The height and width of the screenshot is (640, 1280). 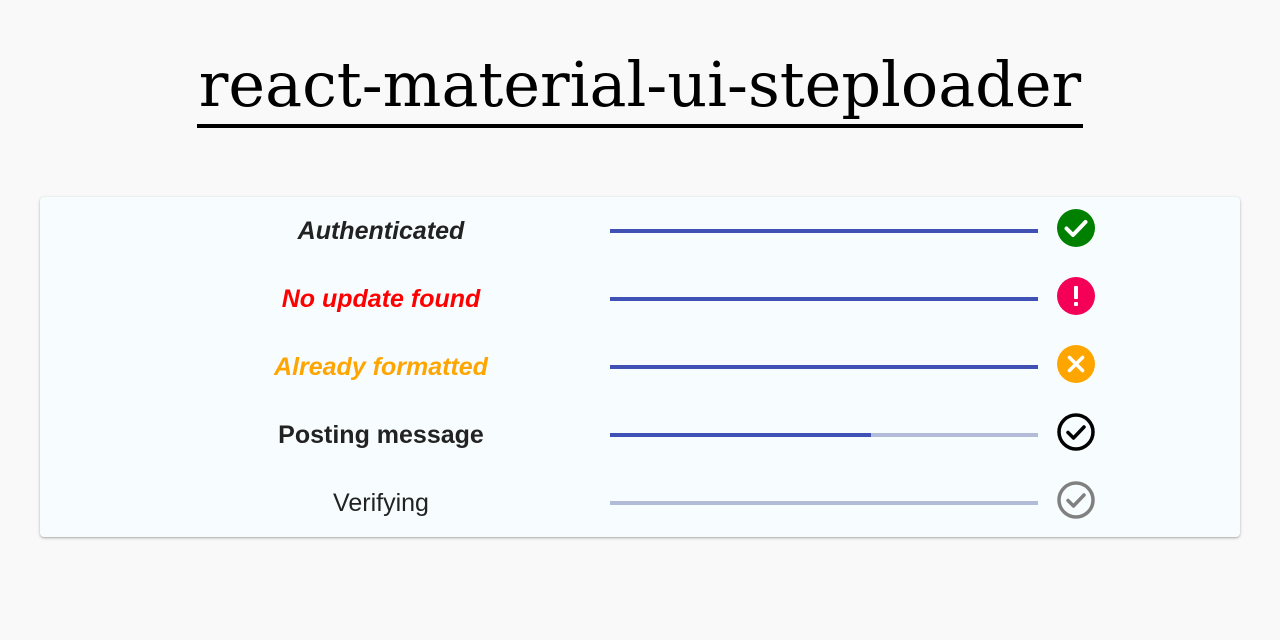 What do you see at coordinates (1076, 228) in the screenshot?
I see `check-circle-filled-icon` at bounding box center [1076, 228].